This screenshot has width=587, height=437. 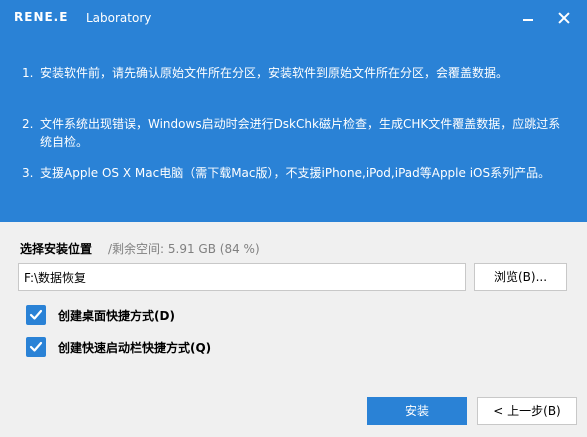 What do you see at coordinates (184, 249) in the screenshot?
I see `free-space-info: /剩余空间: 5.91 GB (84 %)` at bounding box center [184, 249].